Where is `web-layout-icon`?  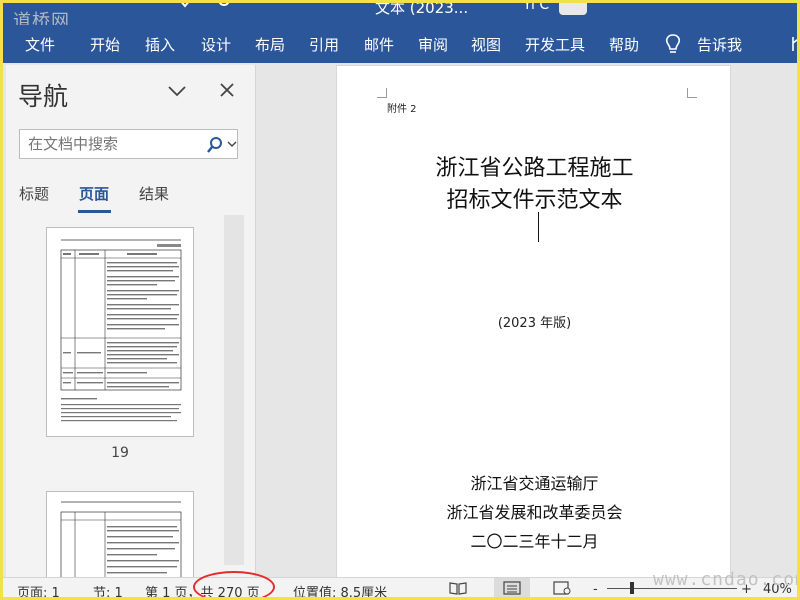 web-layout-icon is located at coordinates (562, 588).